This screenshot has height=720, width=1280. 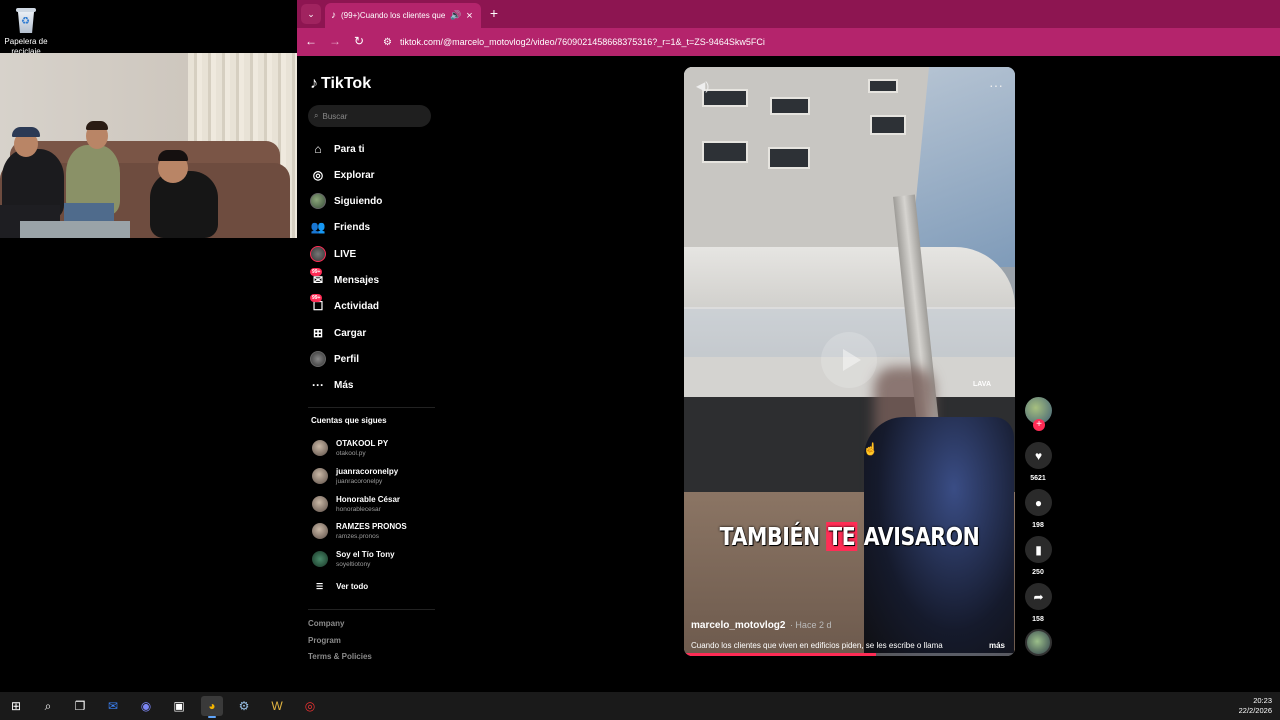 I want to click on forward-icon: →, so click(x=335, y=41).